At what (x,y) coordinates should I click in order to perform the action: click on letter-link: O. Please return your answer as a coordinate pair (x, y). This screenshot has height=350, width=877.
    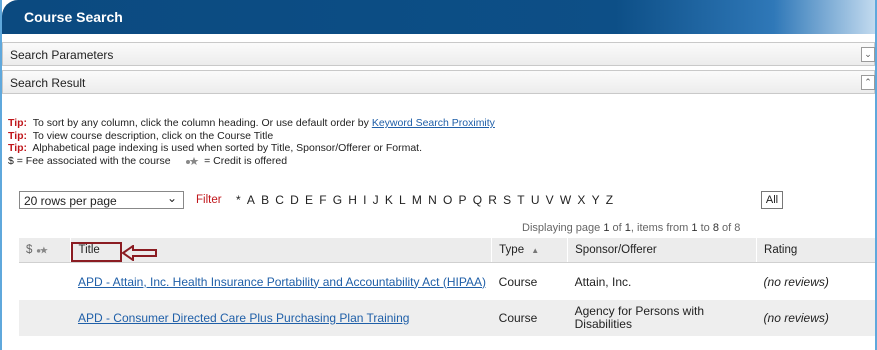
    Looking at the image, I should click on (447, 200).